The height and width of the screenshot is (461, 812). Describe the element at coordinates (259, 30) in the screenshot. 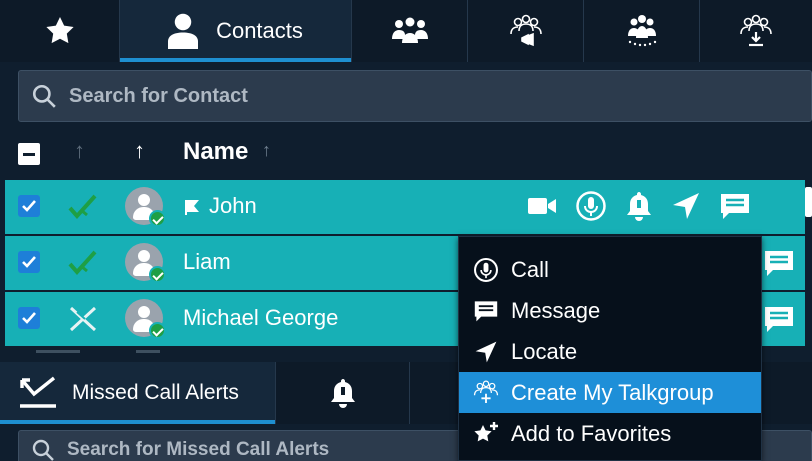

I see `tab-contacts-label: Contacts` at that location.